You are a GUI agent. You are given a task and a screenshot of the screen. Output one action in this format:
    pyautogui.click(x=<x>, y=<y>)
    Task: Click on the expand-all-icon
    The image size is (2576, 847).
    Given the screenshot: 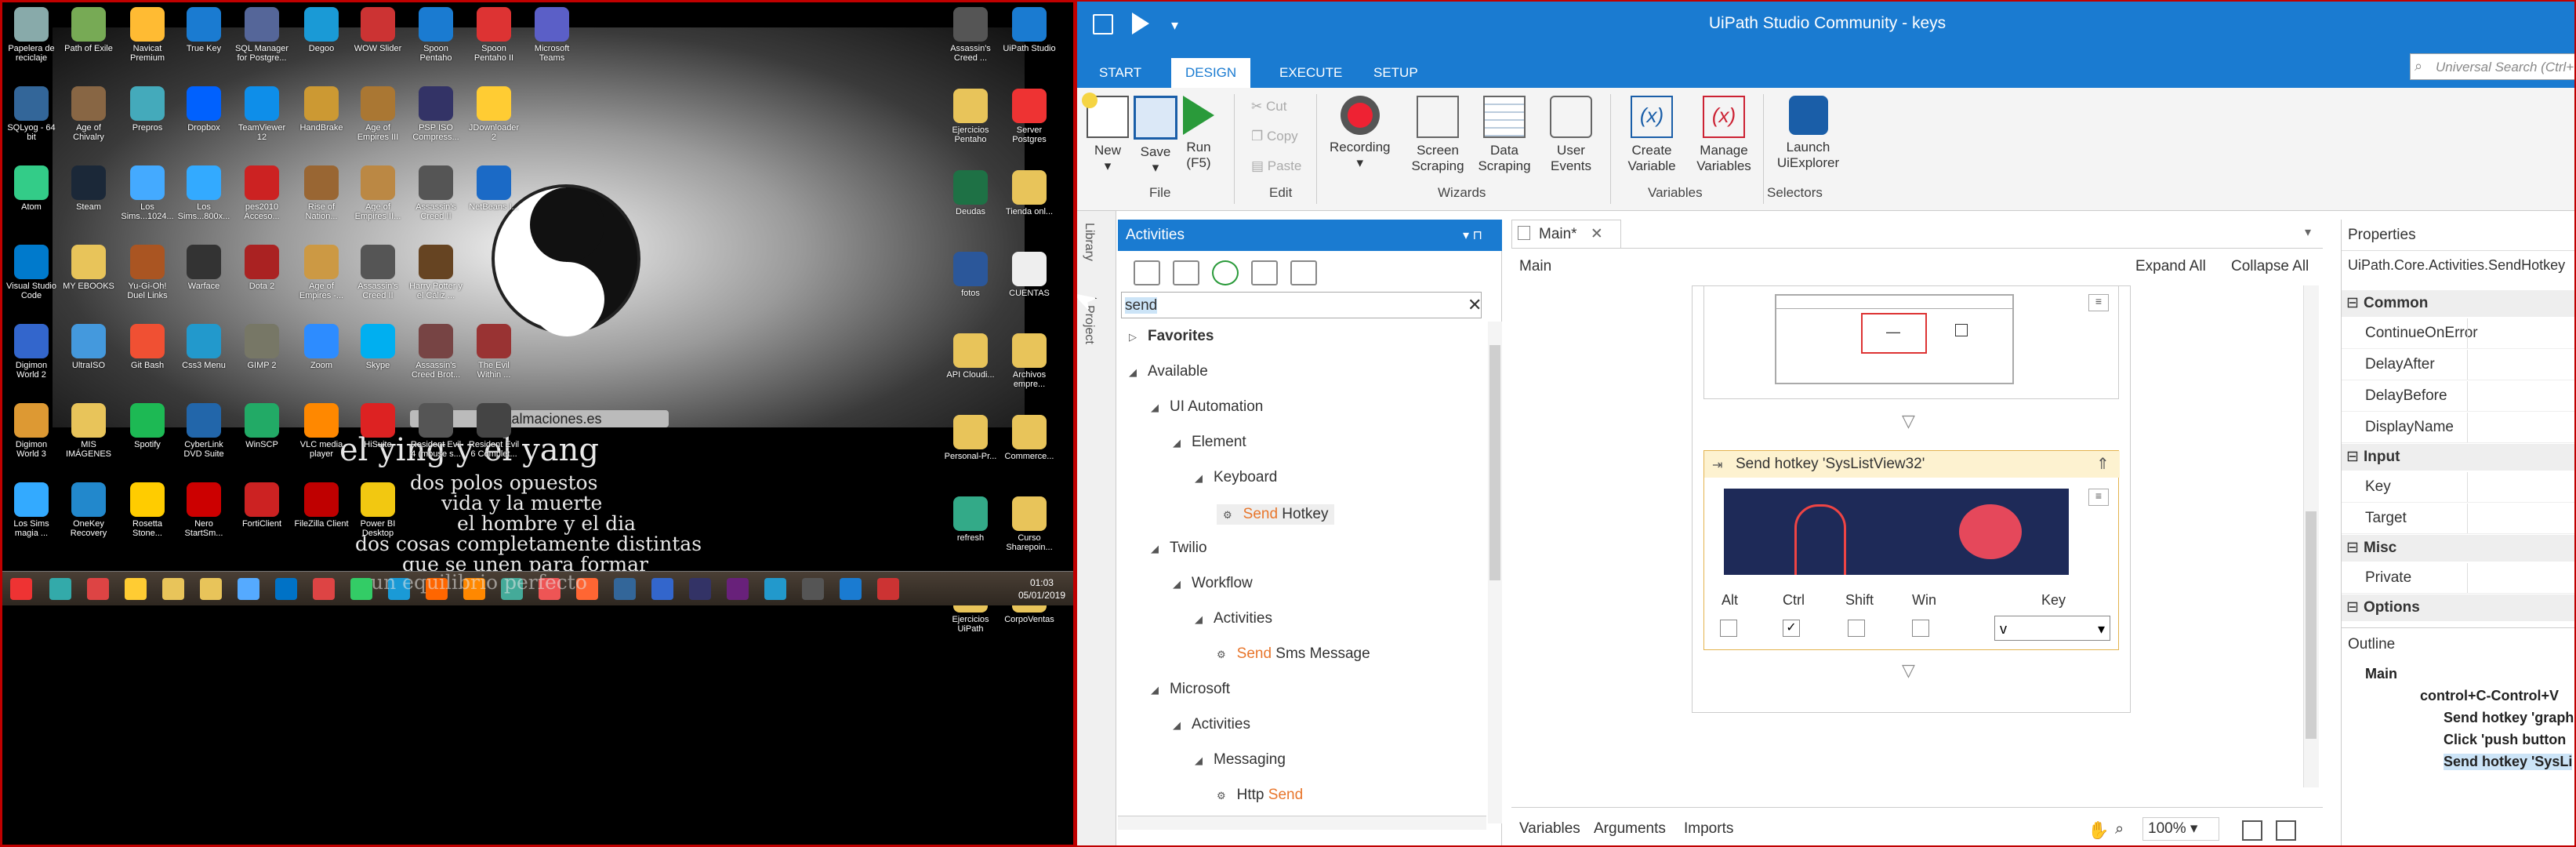 What is the action you would take?
    pyautogui.click(x=1147, y=272)
    